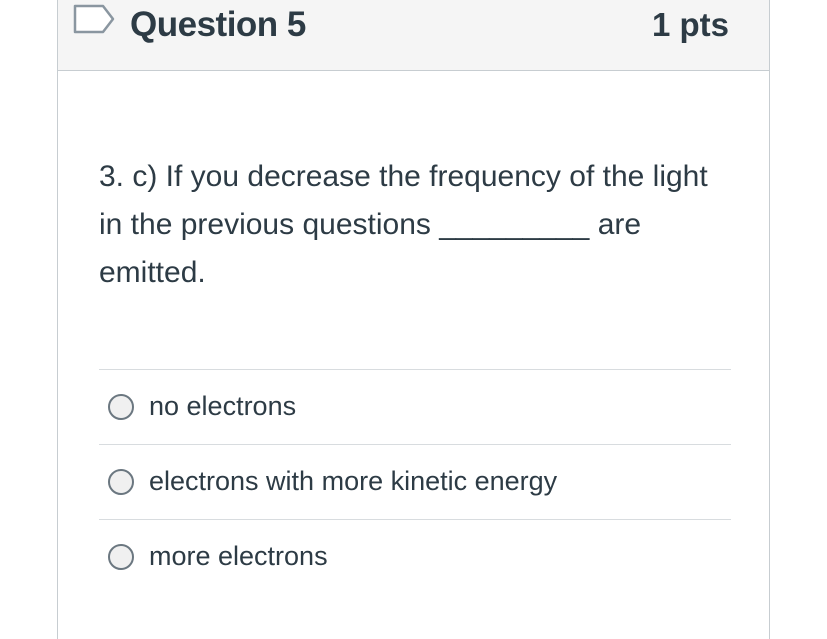 The height and width of the screenshot is (639, 827). What do you see at coordinates (413, 35) in the screenshot?
I see `question-header: Question 5 1 pts` at bounding box center [413, 35].